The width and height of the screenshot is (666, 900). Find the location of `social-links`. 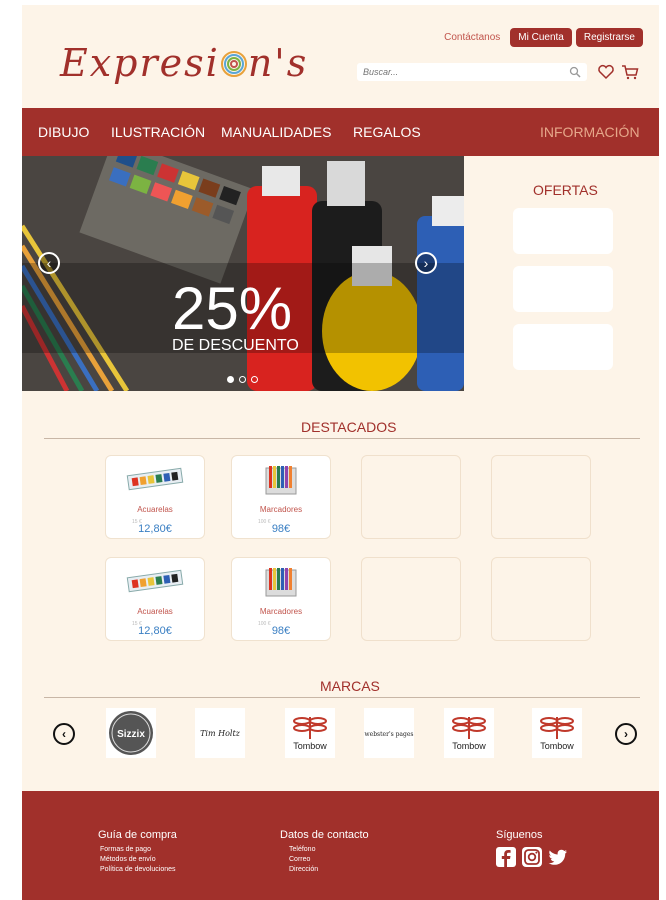

social-links is located at coordinates (532, 857).